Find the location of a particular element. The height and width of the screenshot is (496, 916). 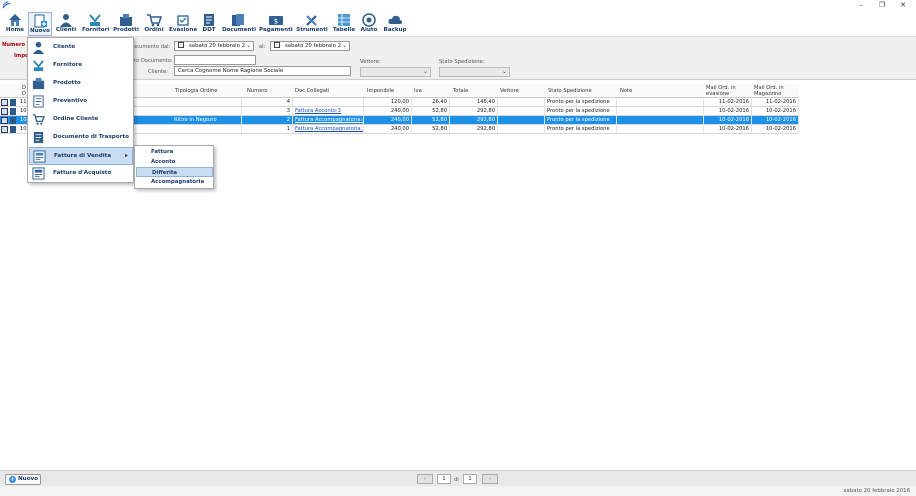

linked-document-link: Fattura Acconto:3 is located at coordinates (318, 111).